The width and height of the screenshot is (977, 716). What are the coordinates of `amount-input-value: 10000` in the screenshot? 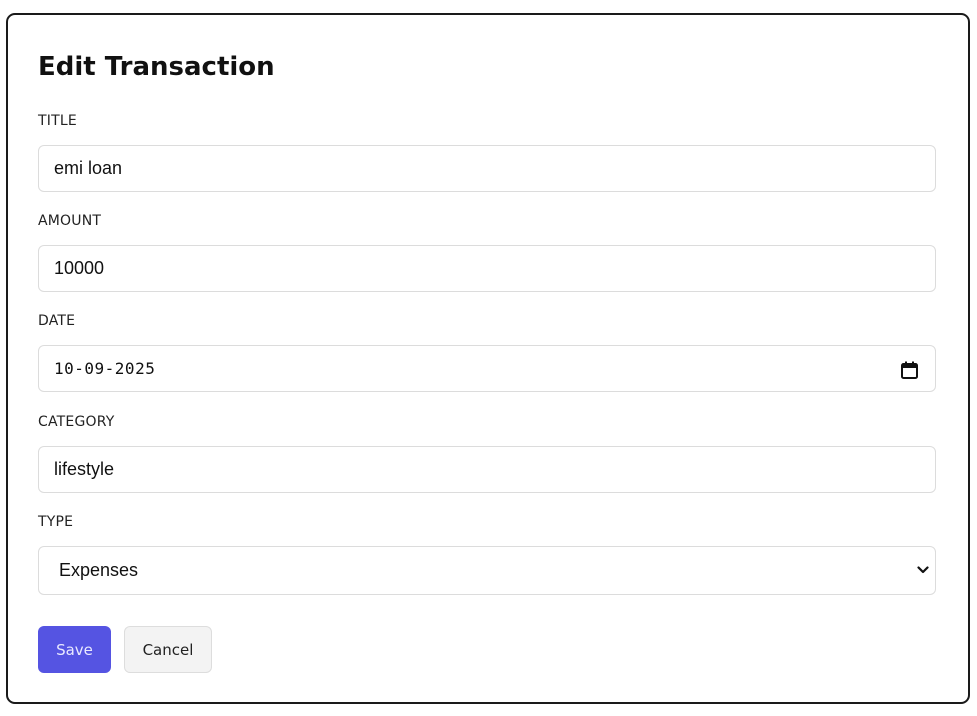 It's located at (79, 268).